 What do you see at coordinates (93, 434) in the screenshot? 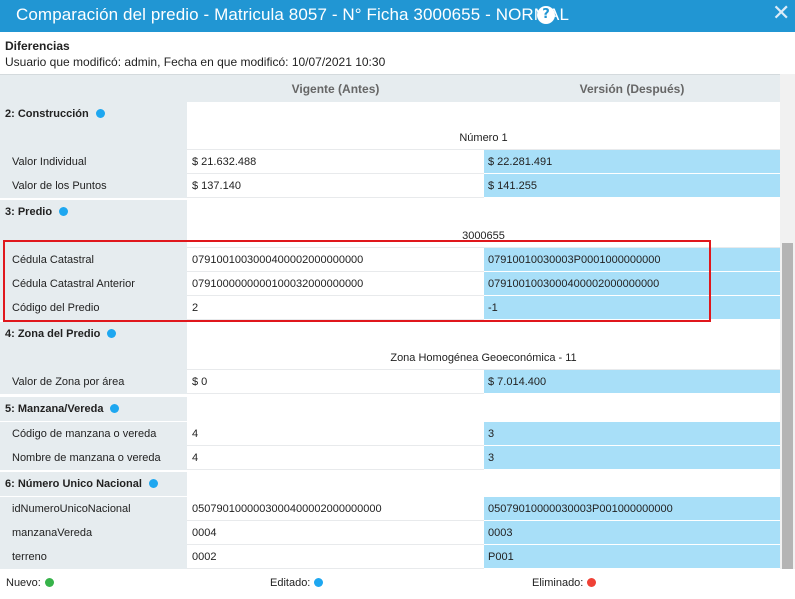
I see `field-label: Código de manzana o vereda` at bounding box center [93, 434].